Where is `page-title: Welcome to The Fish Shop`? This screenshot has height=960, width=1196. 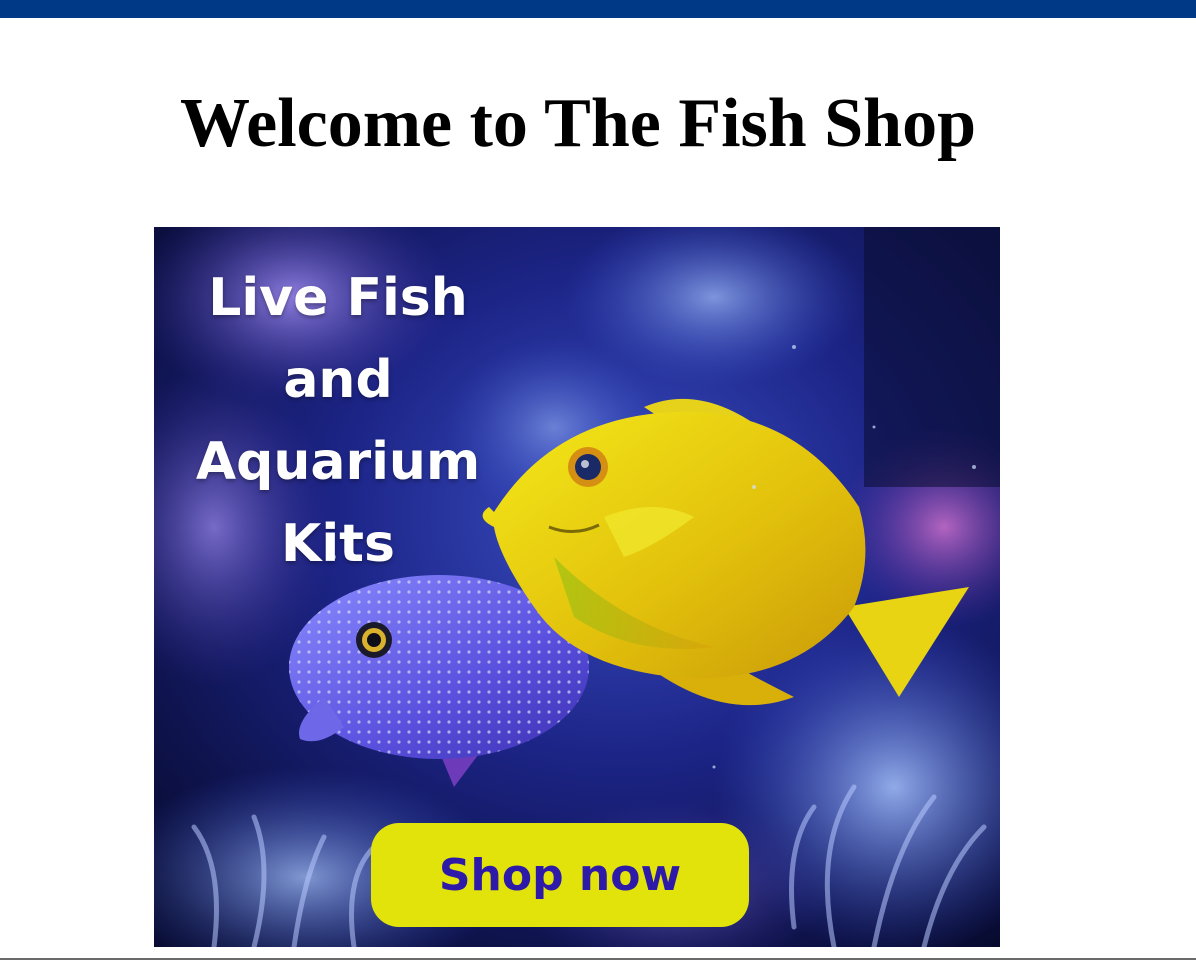 page-title: Welcome to The Fish Shop is located at coordinates (577, 123).